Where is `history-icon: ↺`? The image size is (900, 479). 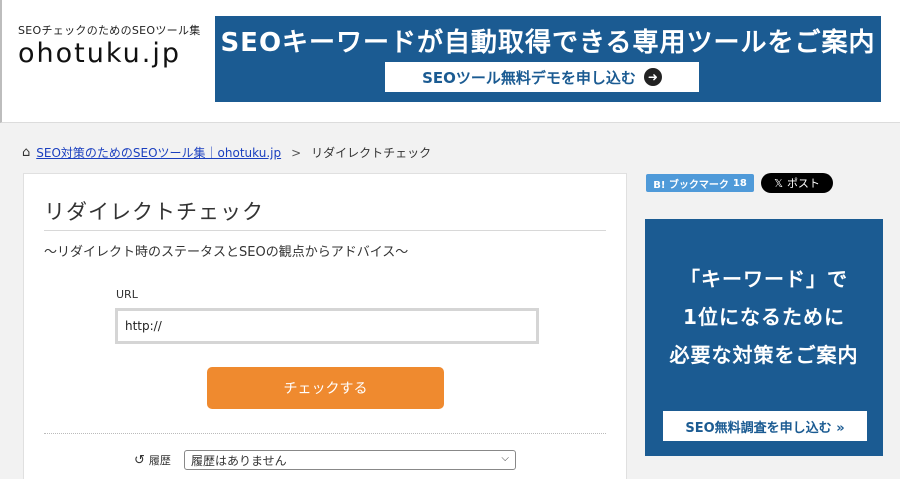
history-icon: ↺ is located at coordinates (139, 460).